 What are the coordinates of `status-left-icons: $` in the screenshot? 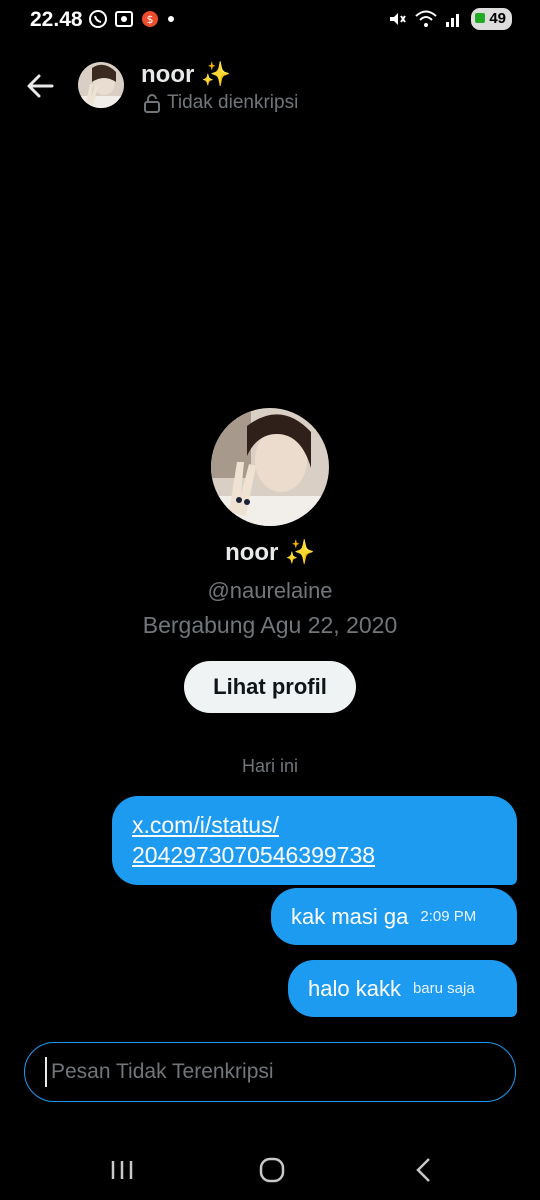 It's located at (132, 19).